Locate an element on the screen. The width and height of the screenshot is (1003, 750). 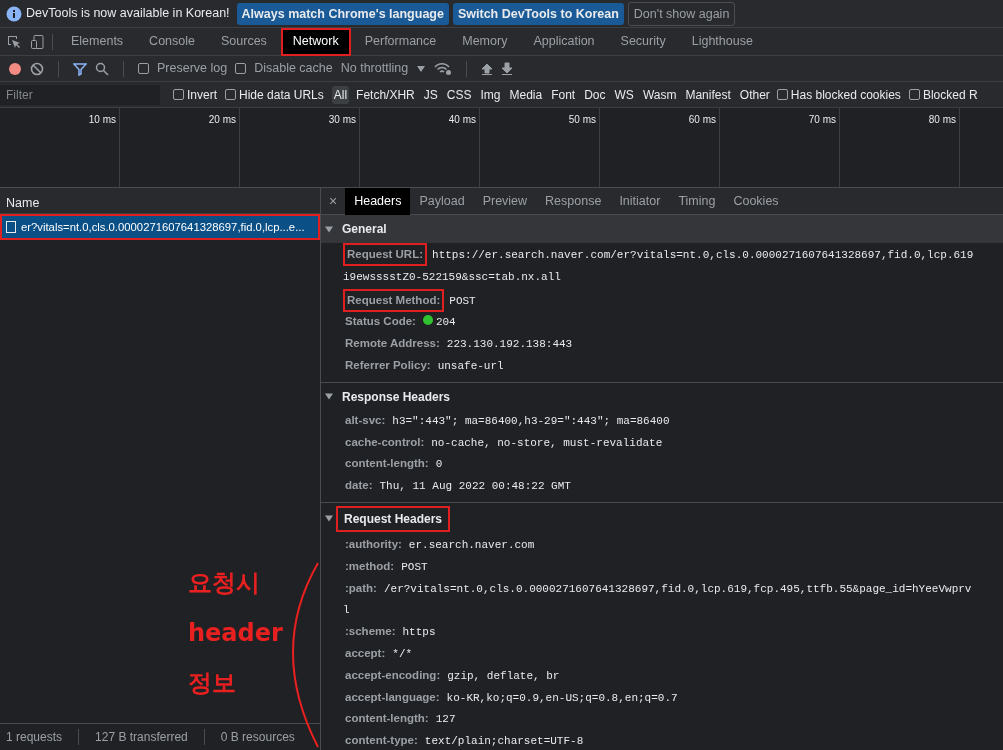
header-value: /er?vitals=nt.0,cls.0.0000271607641328697,fid.0,lcp.619,fcp.495,ttfb.55&page_id=hYeeVwprv is located at coordinates (677, 589).